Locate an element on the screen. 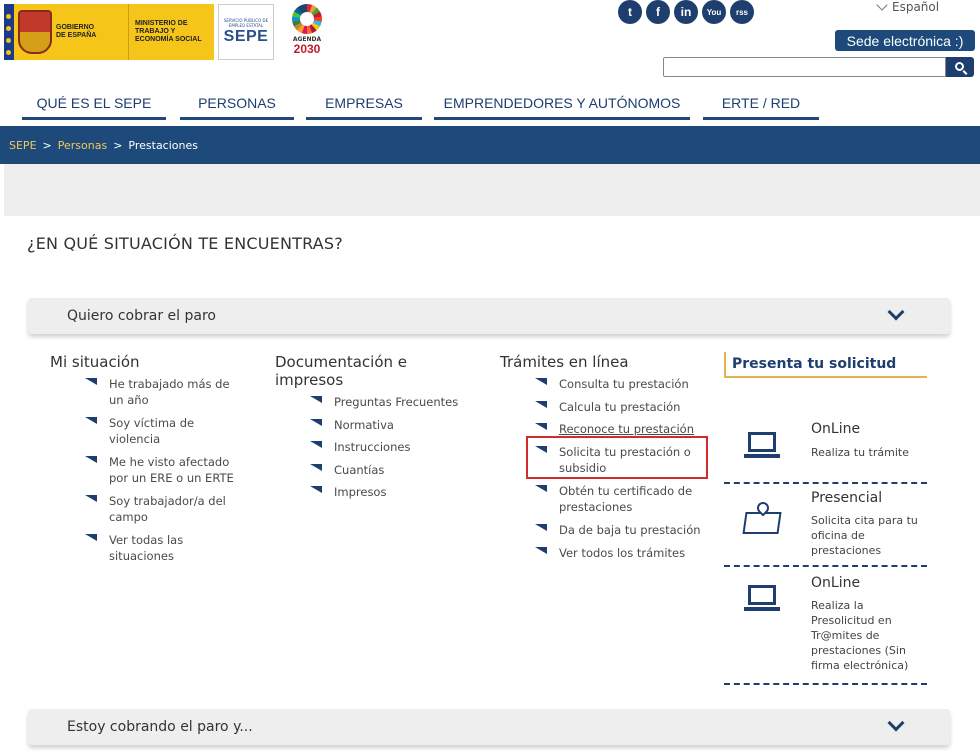  sepe-text: SEPE is located at coordinates (246, 36).